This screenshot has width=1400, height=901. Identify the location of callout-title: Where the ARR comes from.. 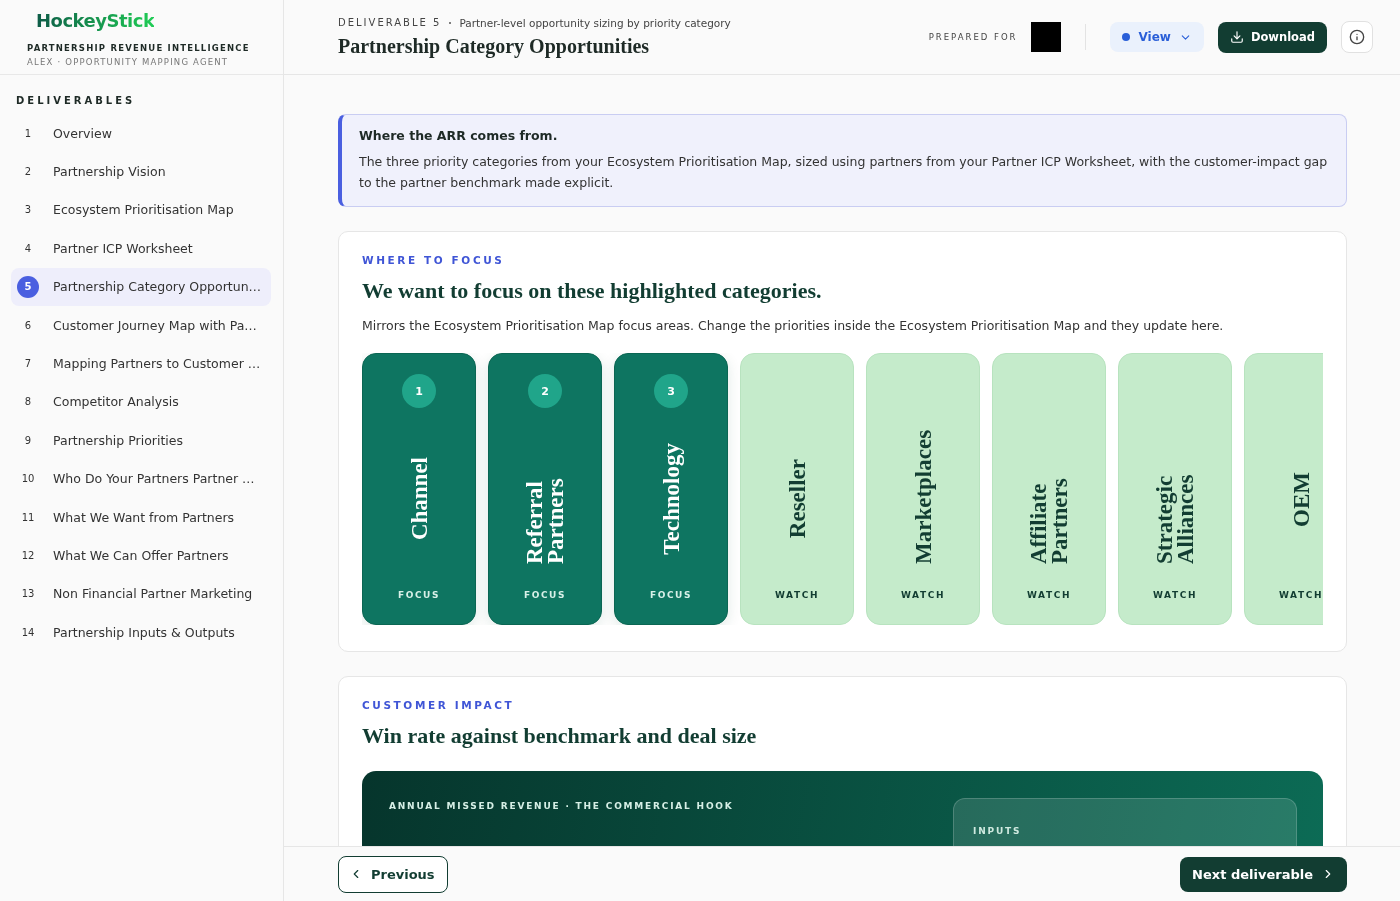
(459, 135).